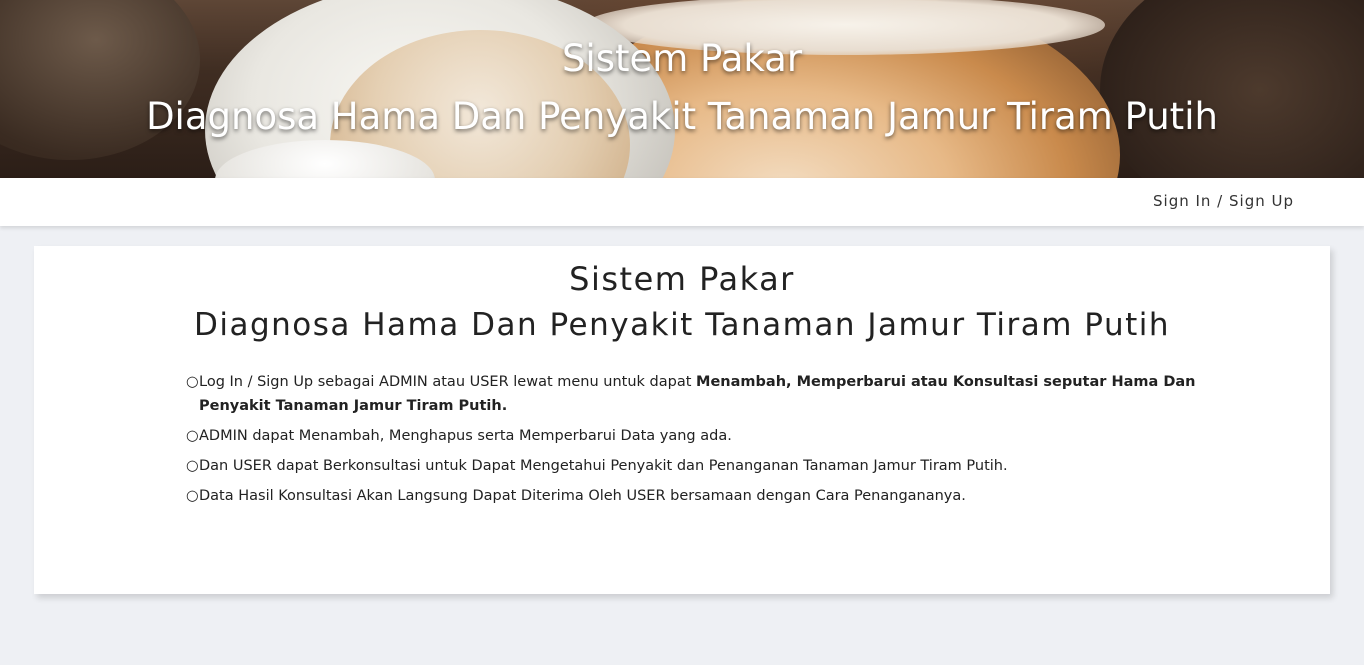 This screenshot has height=665, width=1364. I want to click on signin-signup-link: Sign In / Sign Up, so click(1223, 201).